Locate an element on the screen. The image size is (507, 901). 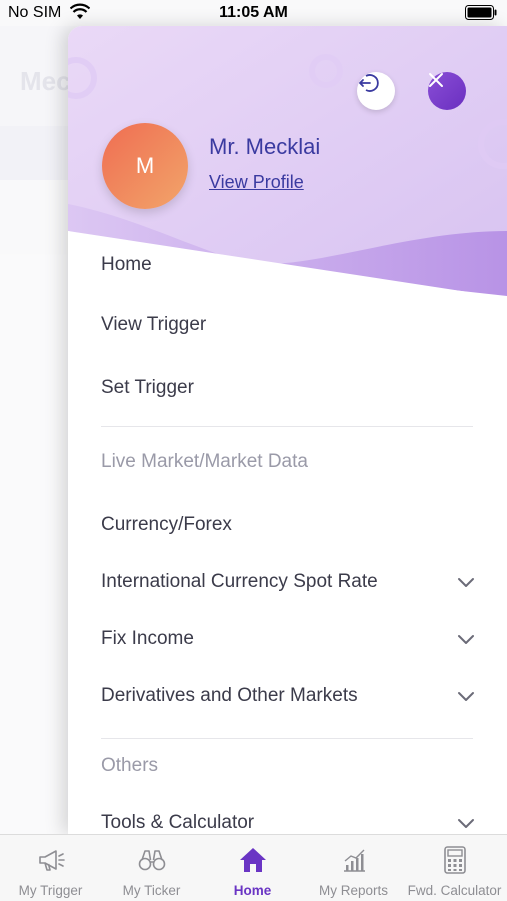
menu-item-home: Home is located at coordinates (291, 265).